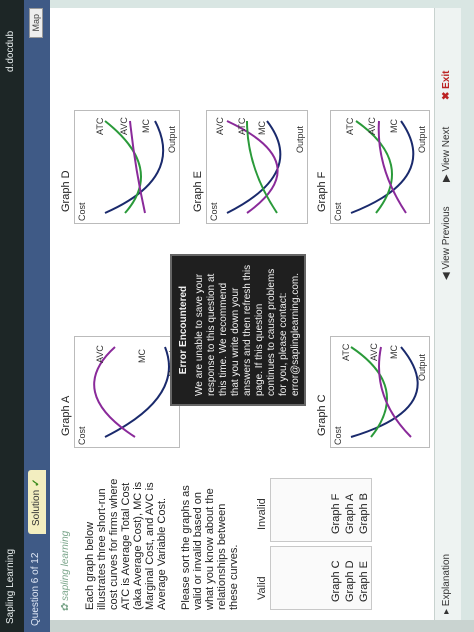 This screenshot has height=632, width=474. I want to click on triangle-right-icon: ▸, so click(446, 610).